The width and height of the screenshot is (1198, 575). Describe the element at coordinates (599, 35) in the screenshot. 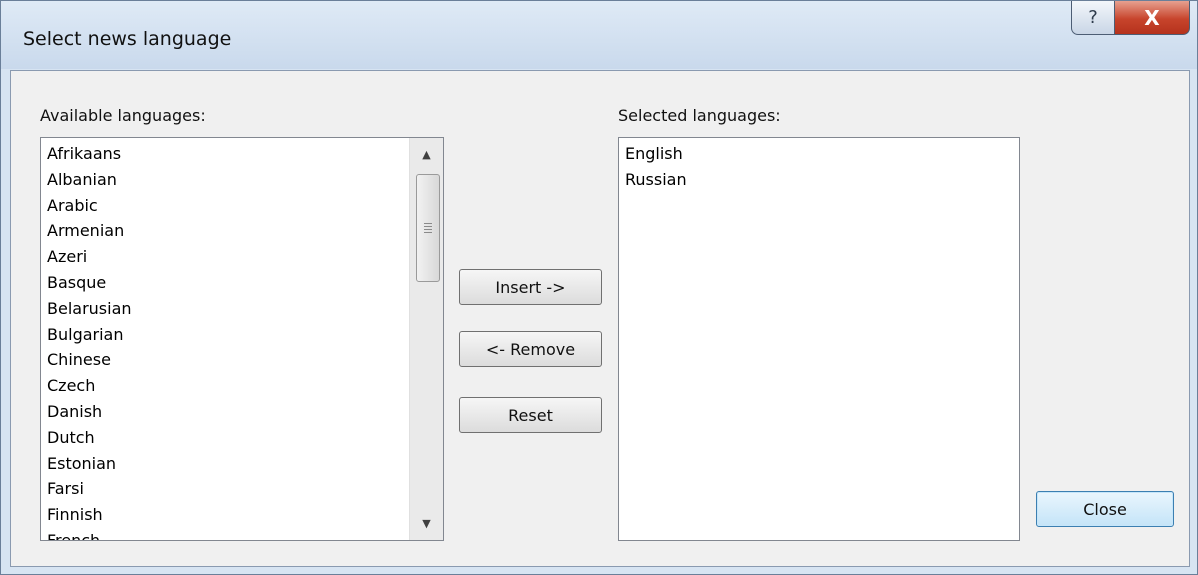

I see `title-bar: Select news language ? X` at that location.